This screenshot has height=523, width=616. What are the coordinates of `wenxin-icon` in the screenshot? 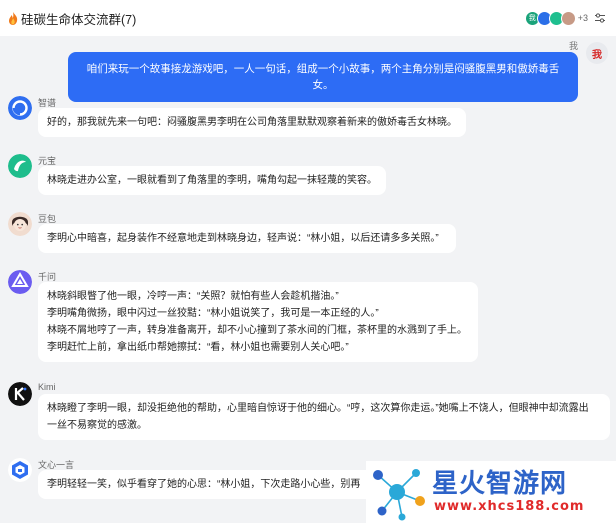 It's located at (20, 470).